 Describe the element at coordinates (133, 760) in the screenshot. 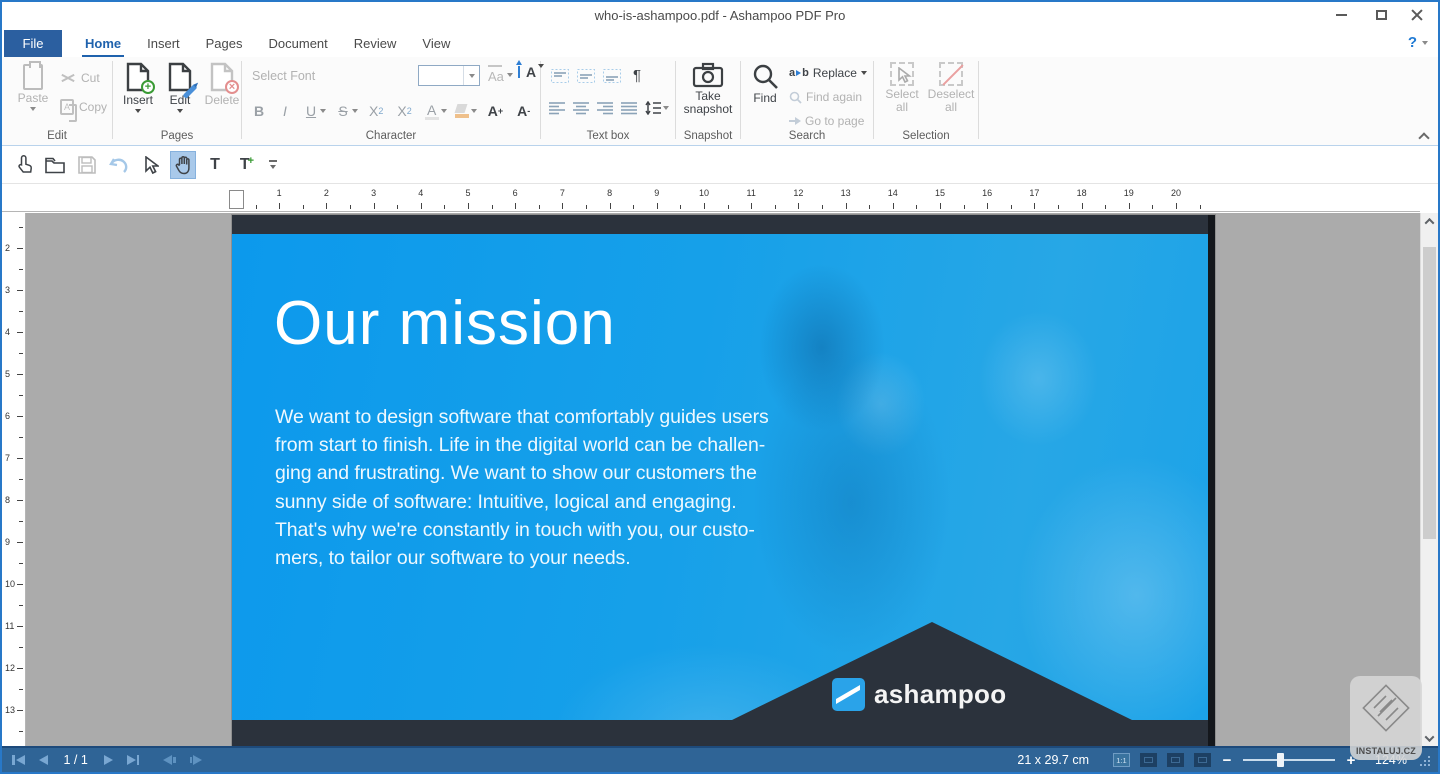

I see `last-page-button` at that location.